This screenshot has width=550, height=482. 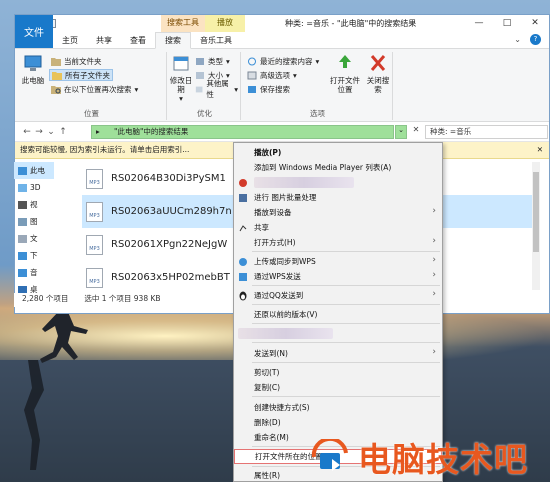 What do you see at coordinates (261, 227) in the screenshot?
I see `menu-item-label: 共享` at bounding box center [261, 227].